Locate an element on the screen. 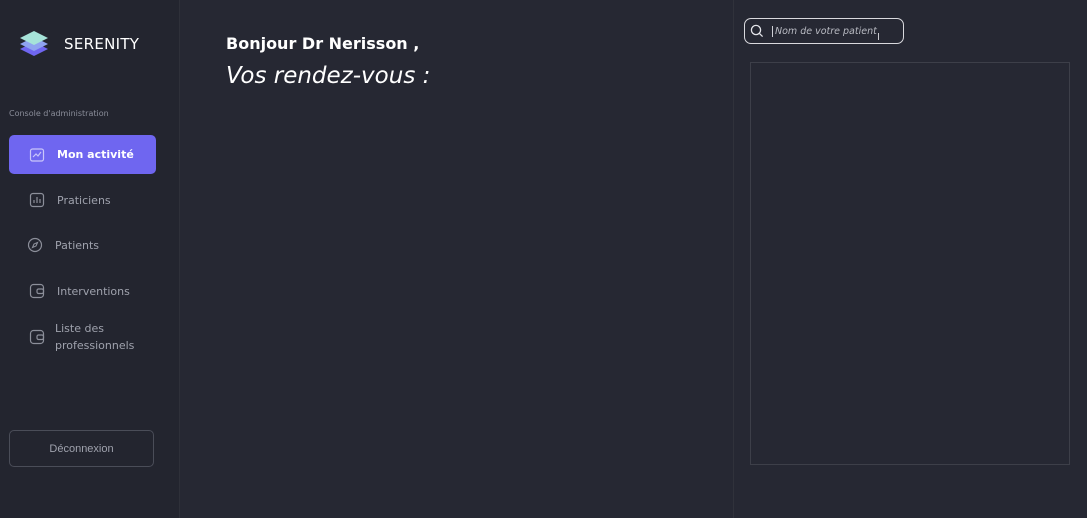 This screenshot has height=518, width=1087. sidebar-item-praticiens: Praticiens is located at coordinates (82, 200).